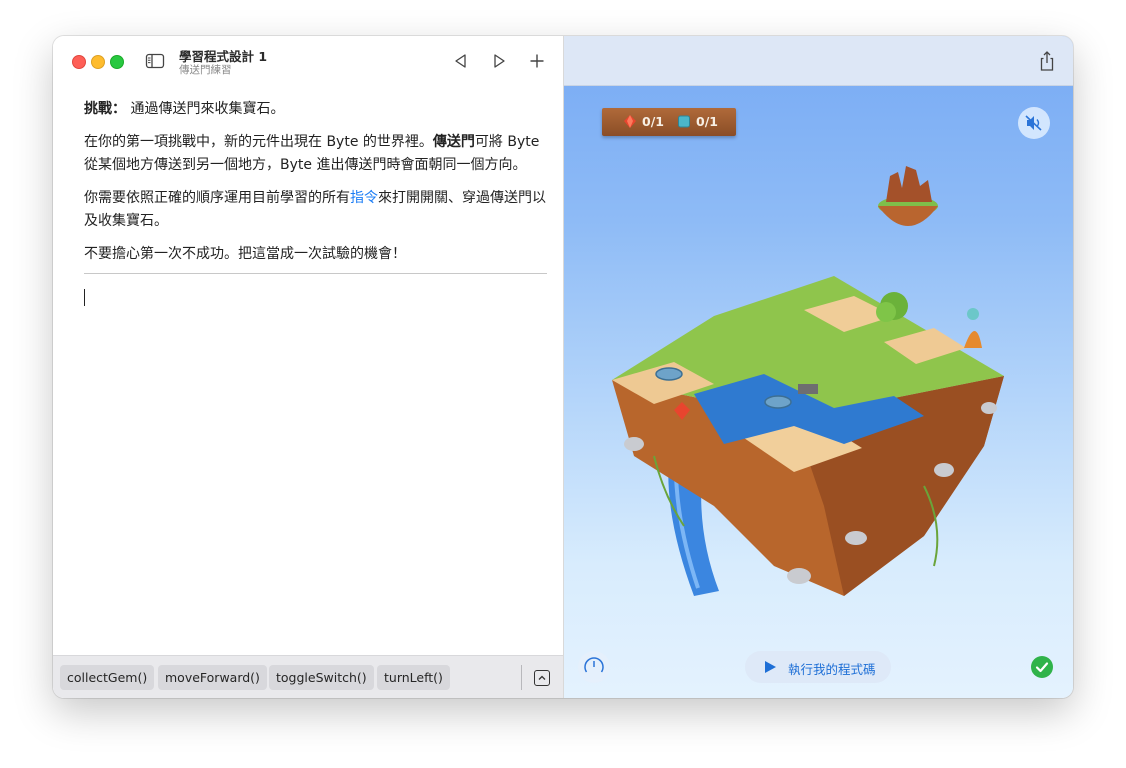 The height and width of the screenshot is (768, 1126). I want to click on encourage-paragraph: 不要擔心第一次不成功。把這當成一次試驗的機會！, so click(245, 254).